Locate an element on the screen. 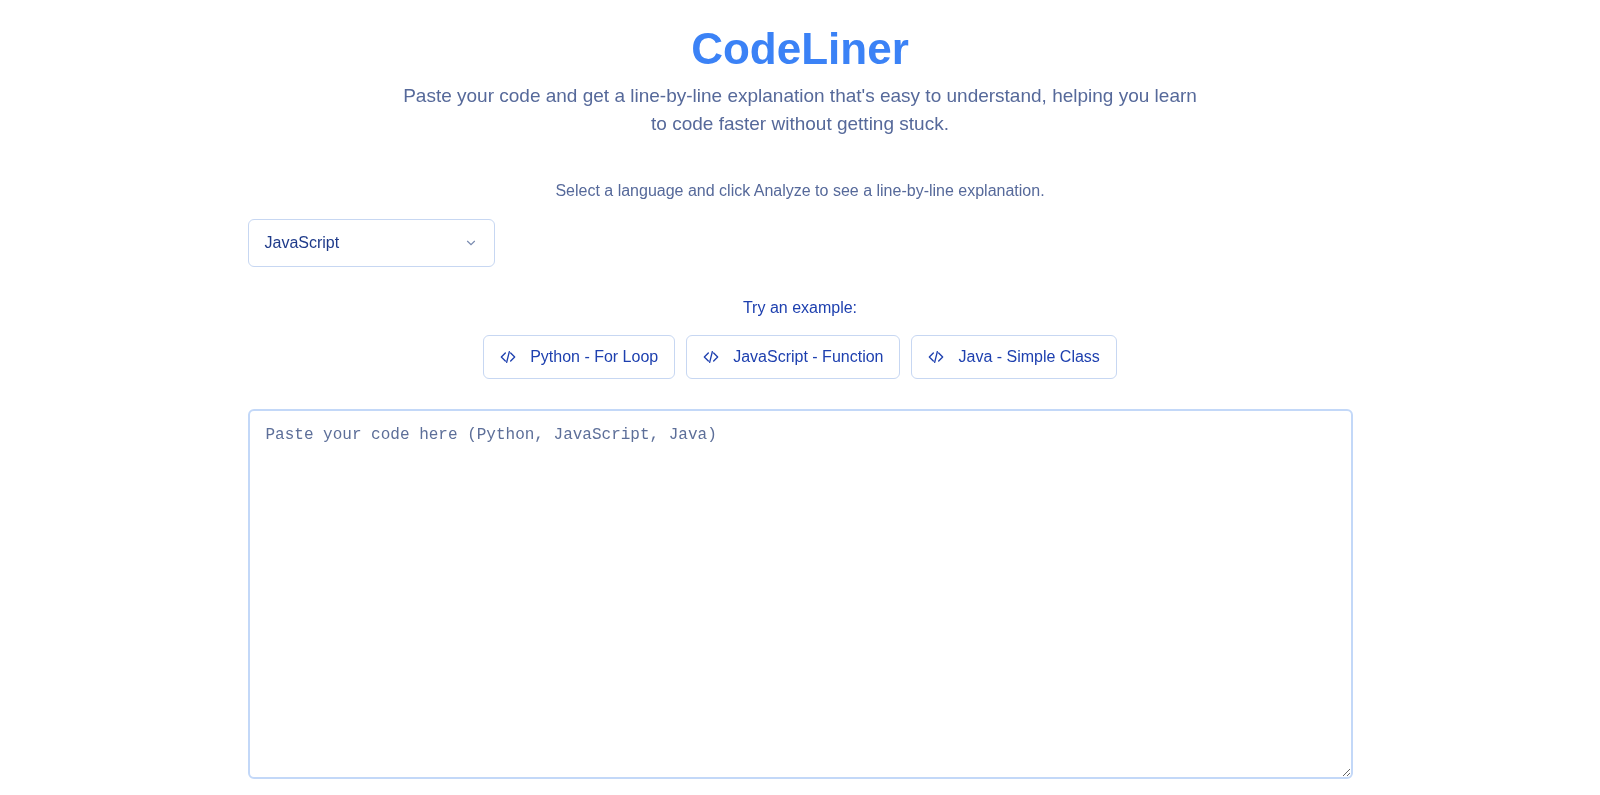  instruction-text: Select a language and click Analyze to see a line-by-line explanation. is located at coordinates (800, 191).